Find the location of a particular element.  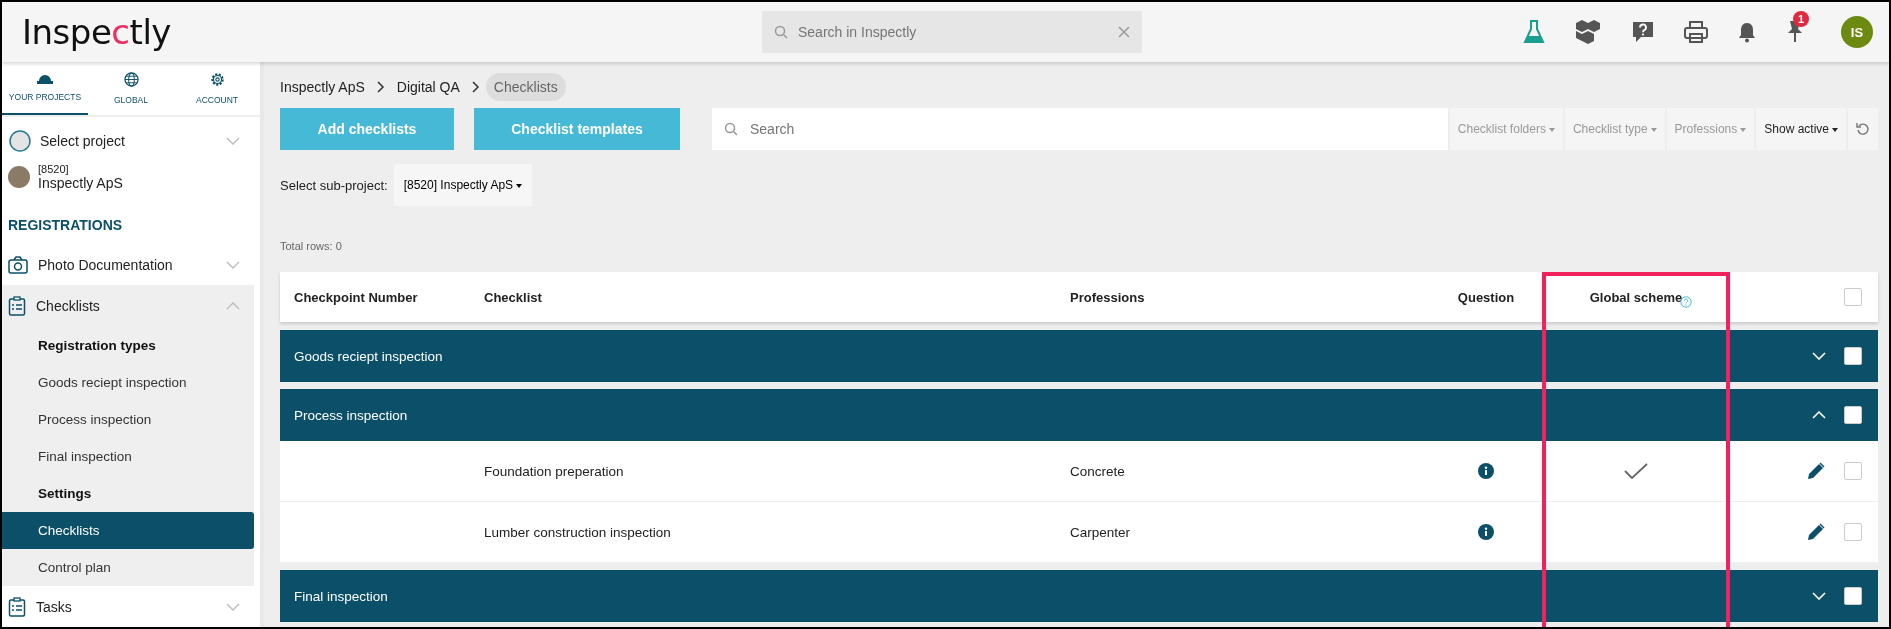

sub-project-dropdown: [8520] Inspectly ApS is located at coordinates (463, 185).